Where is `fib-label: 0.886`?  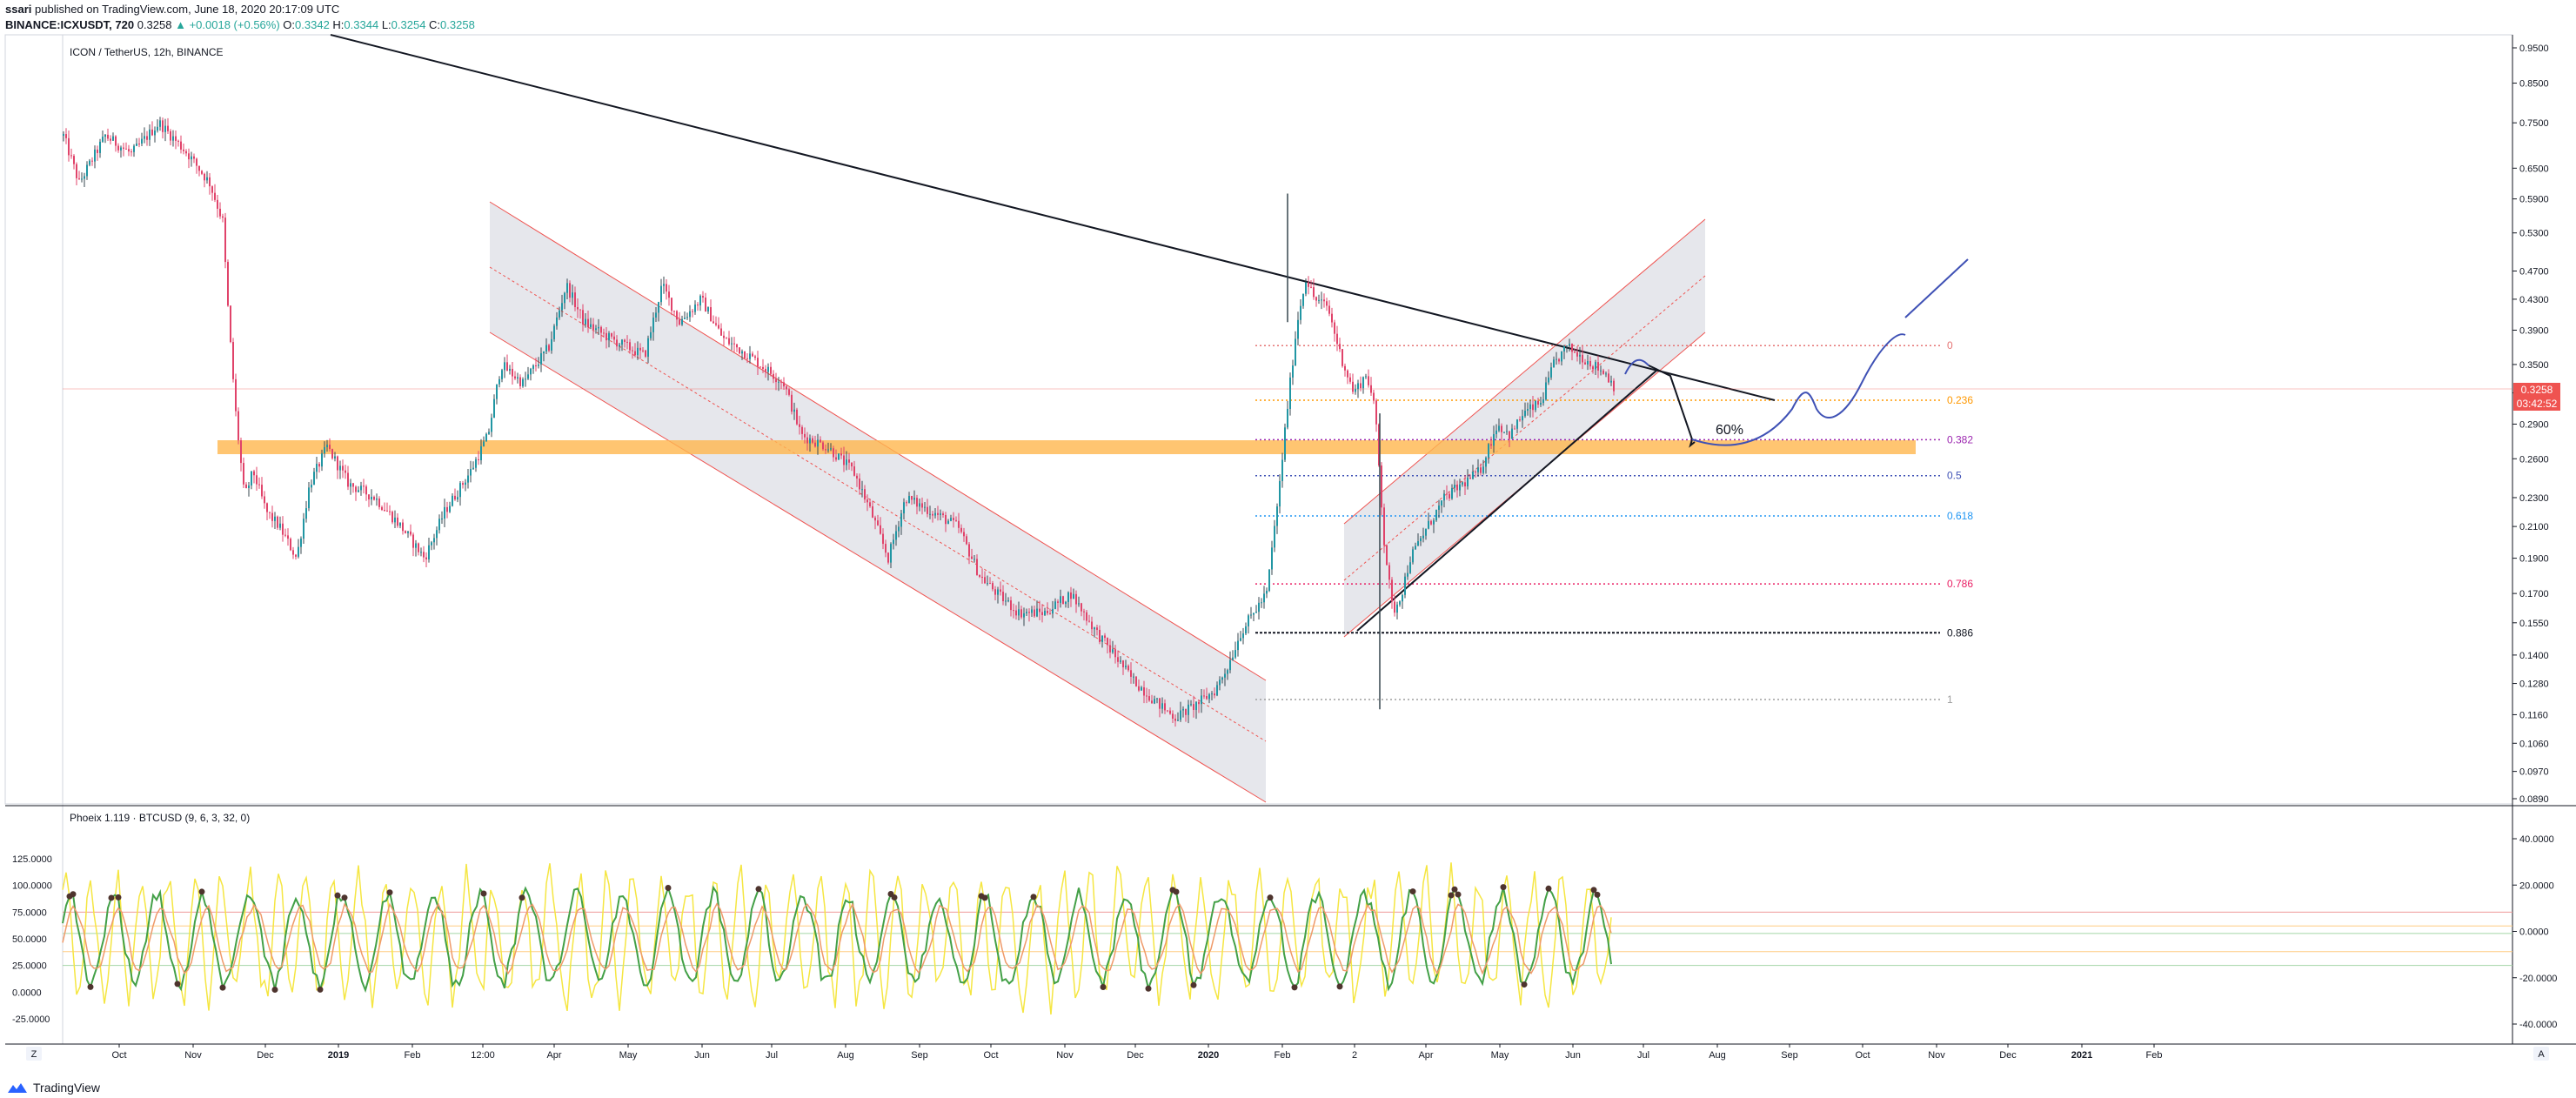
fib-label: 0.886 is located at coordinates (1960, 632).